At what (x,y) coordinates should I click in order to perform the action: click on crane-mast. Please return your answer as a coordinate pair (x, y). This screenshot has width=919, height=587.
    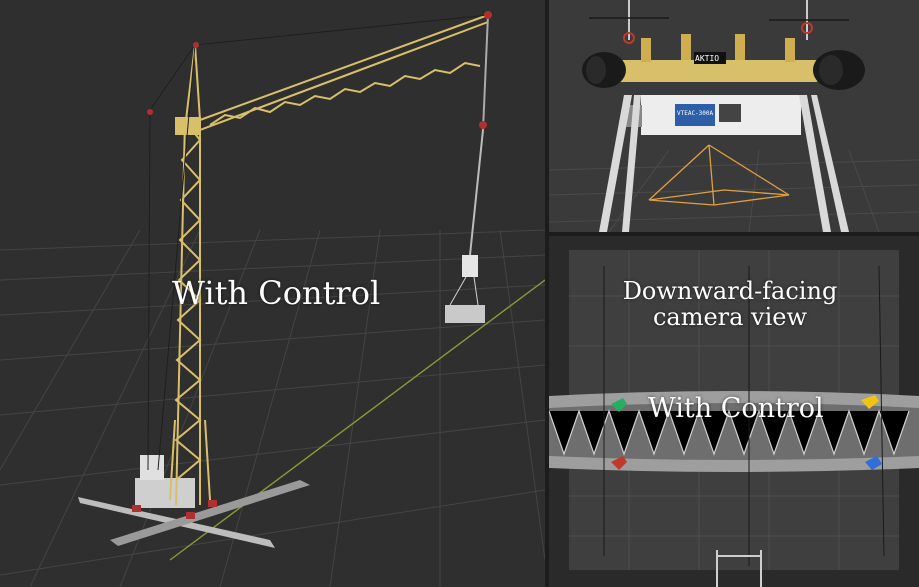
    Looking at the image, I should click on (190, 312).